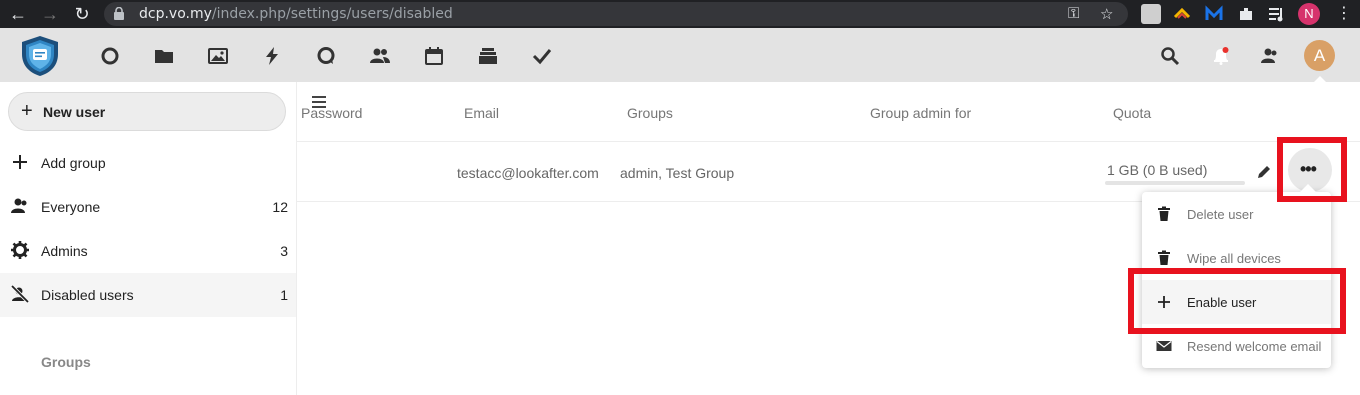 This screenshot has width=1360, height=395. What do you see at coordinates (40, 56) in the screenshot?
I see `app-logo` at bounding box center [40, 56].